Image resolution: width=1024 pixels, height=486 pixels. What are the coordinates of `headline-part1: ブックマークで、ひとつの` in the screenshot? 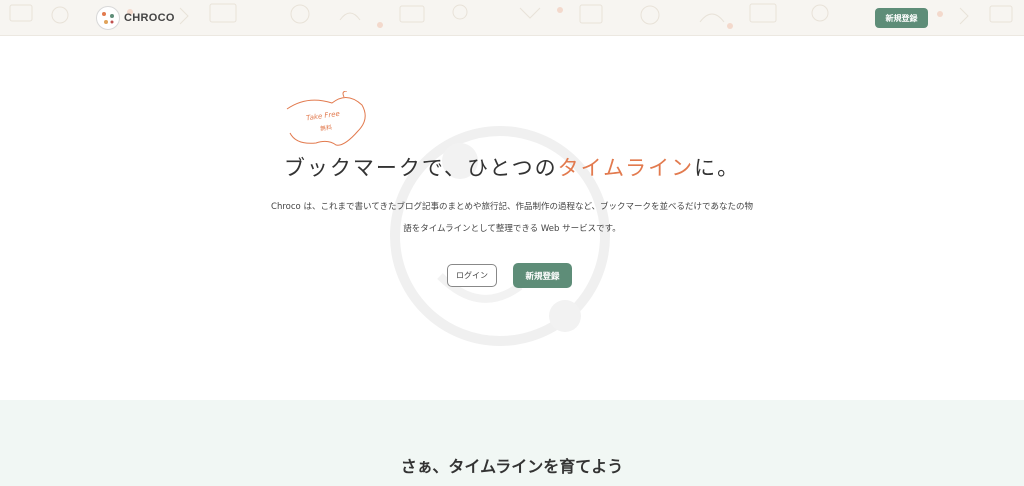 It's located at (420, 168).